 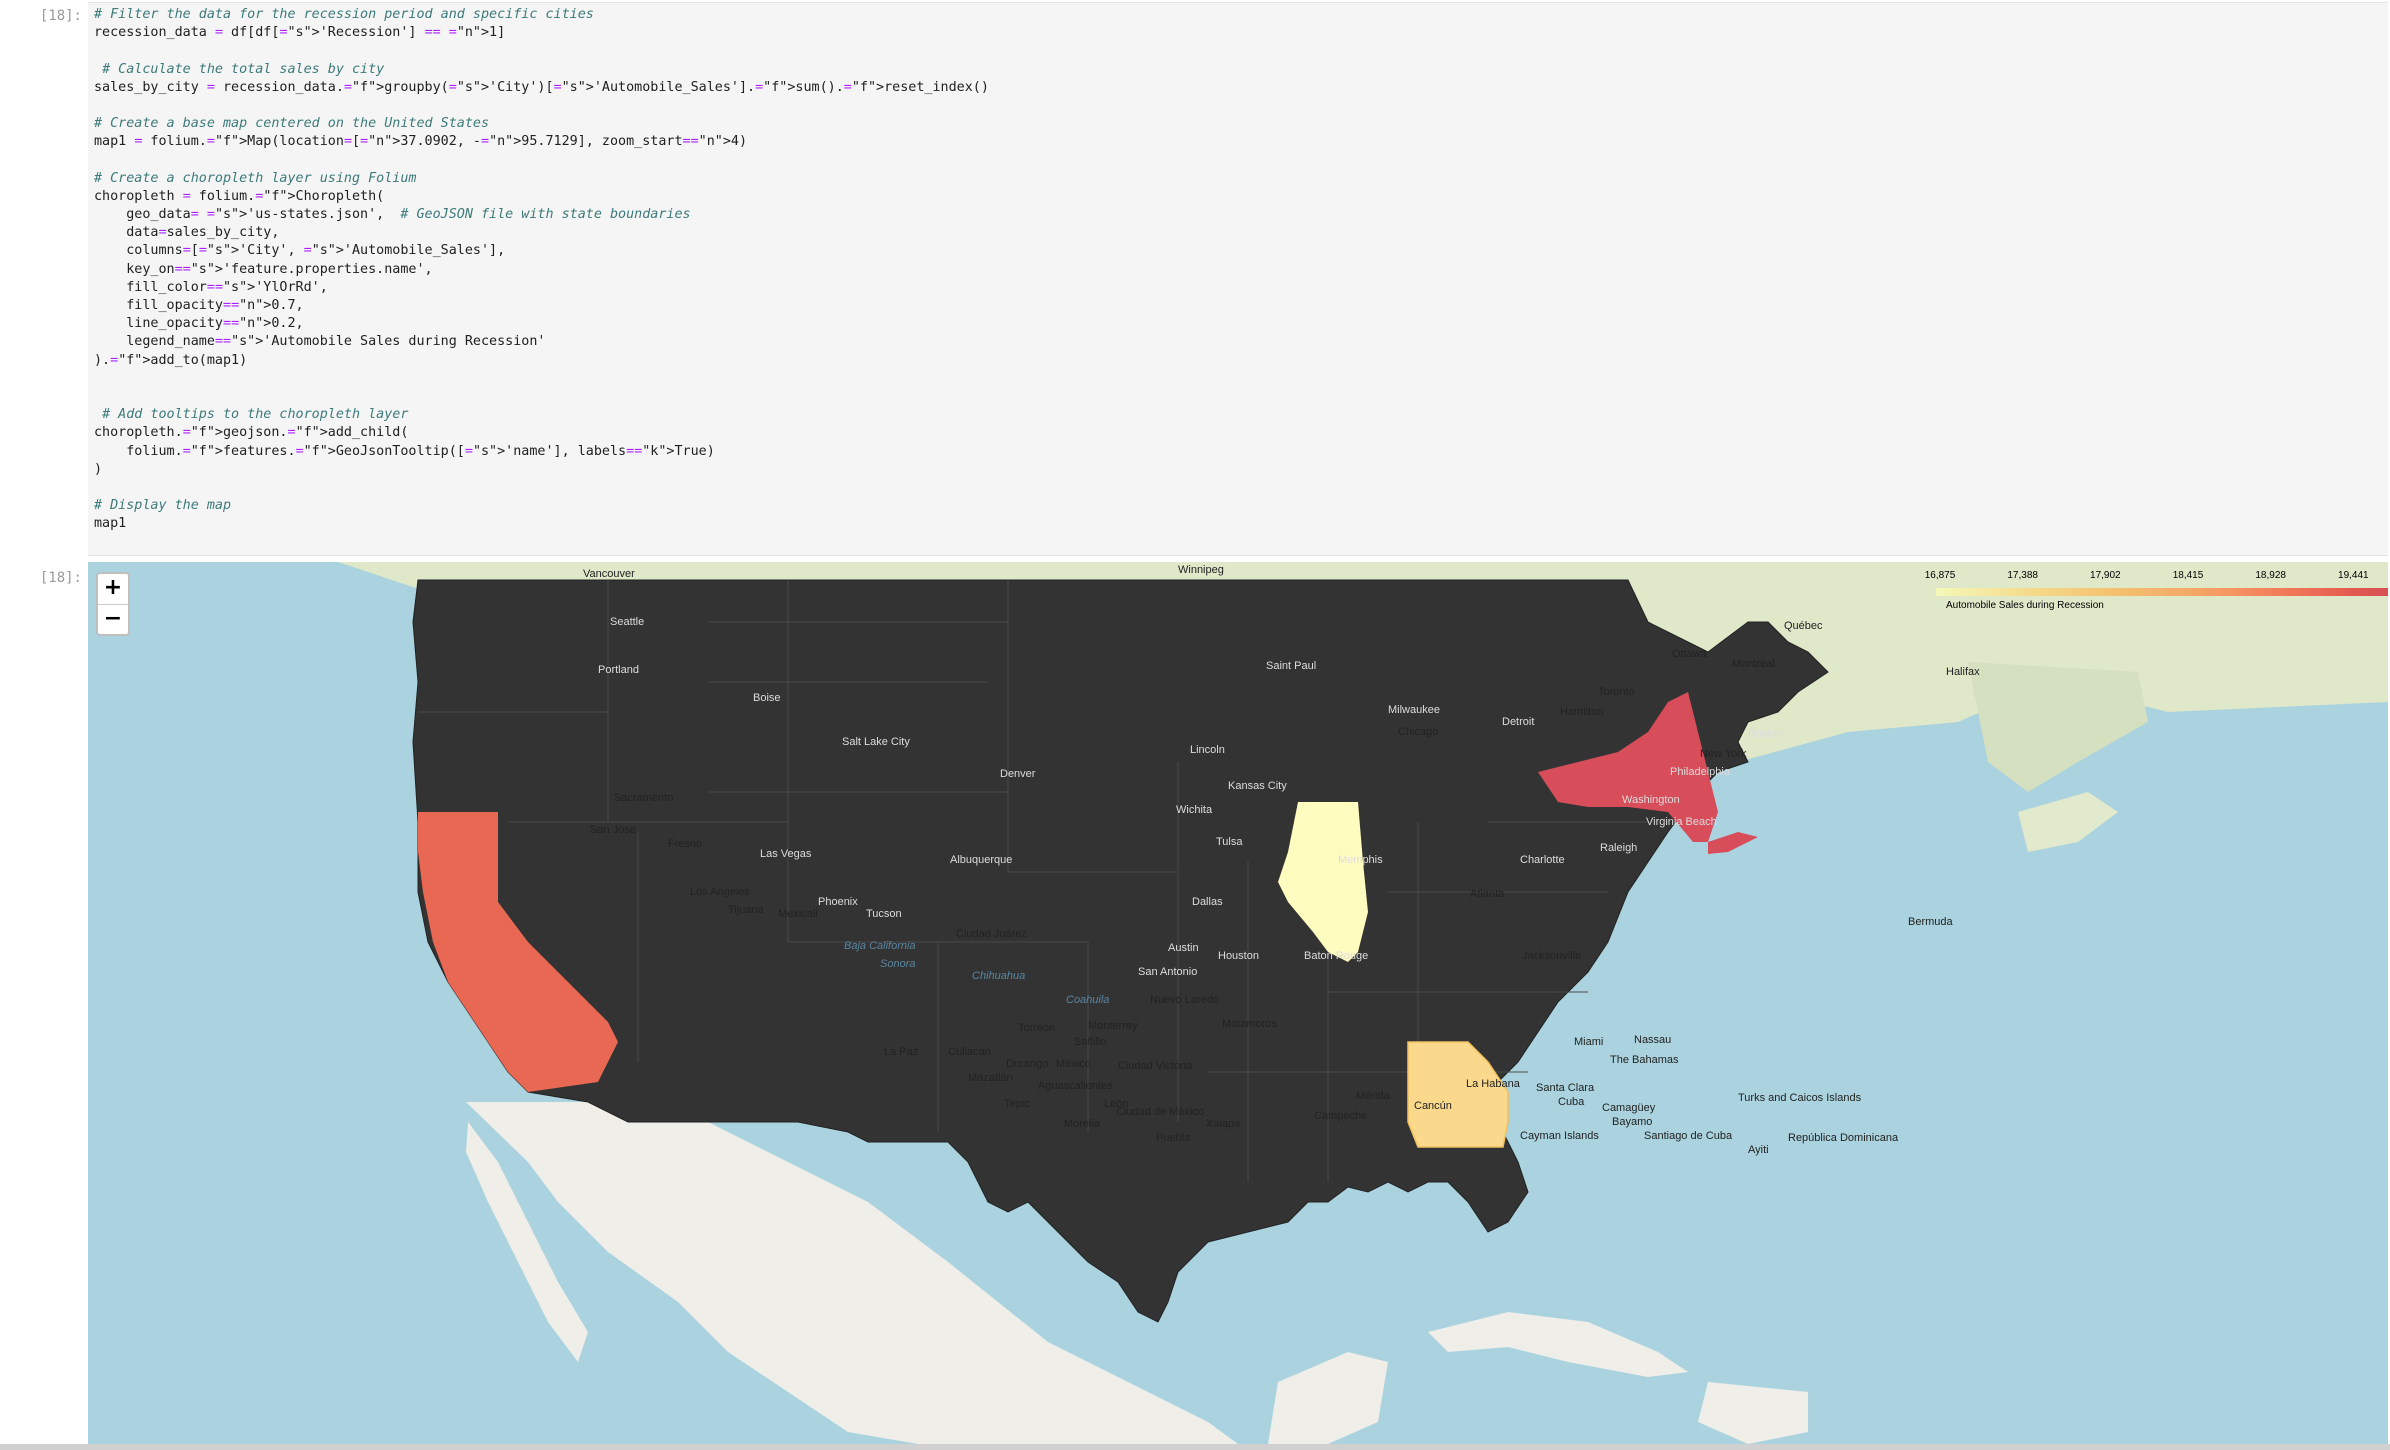 What do you see at coordinates (1328, 1398) in the screenshot?
I see `yucatan` at bounding box center [1328, 1398].